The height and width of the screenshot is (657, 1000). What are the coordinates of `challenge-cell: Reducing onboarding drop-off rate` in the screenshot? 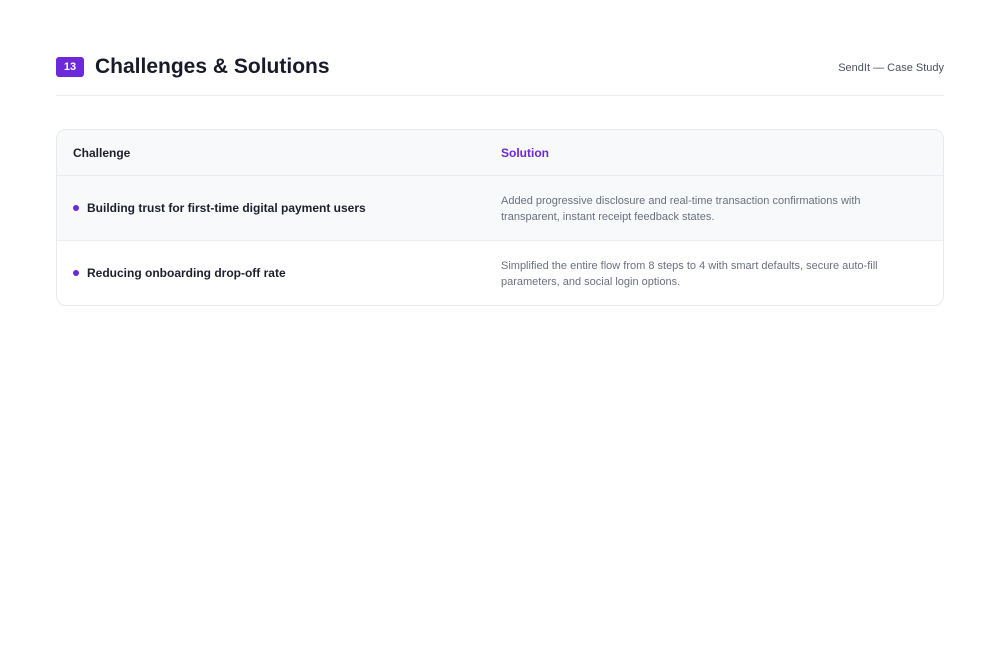 It's located at (186, 273).